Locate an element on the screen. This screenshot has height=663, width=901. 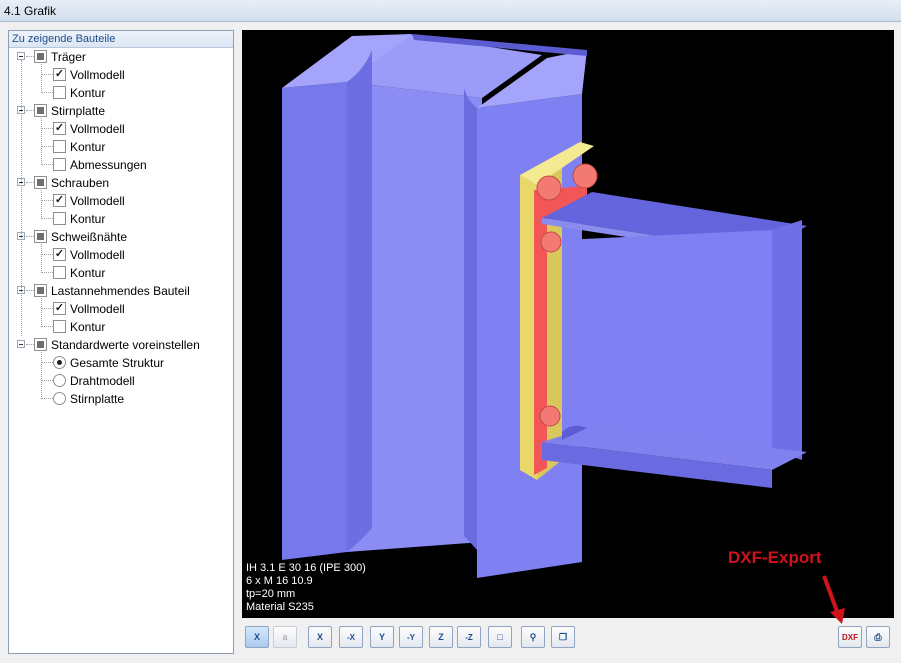
tree-radio-item: Drahtmodell is located at coordinates (119, 381).